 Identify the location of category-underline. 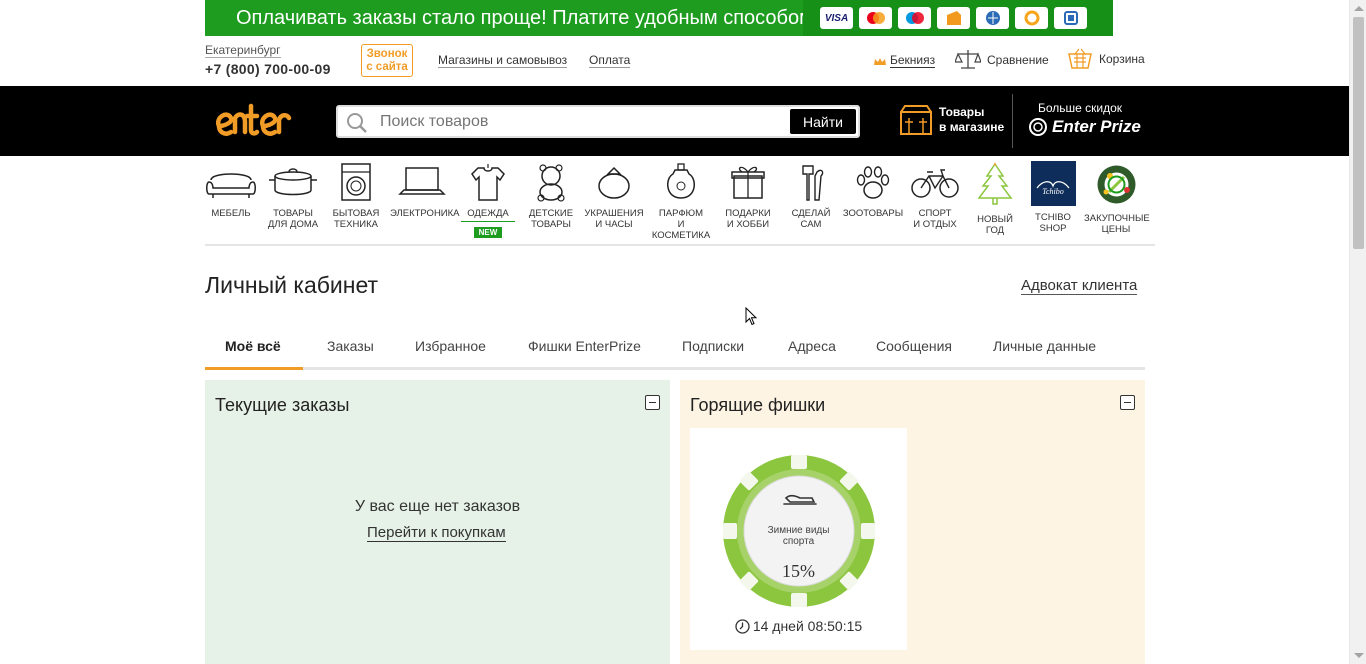
(488, 221).